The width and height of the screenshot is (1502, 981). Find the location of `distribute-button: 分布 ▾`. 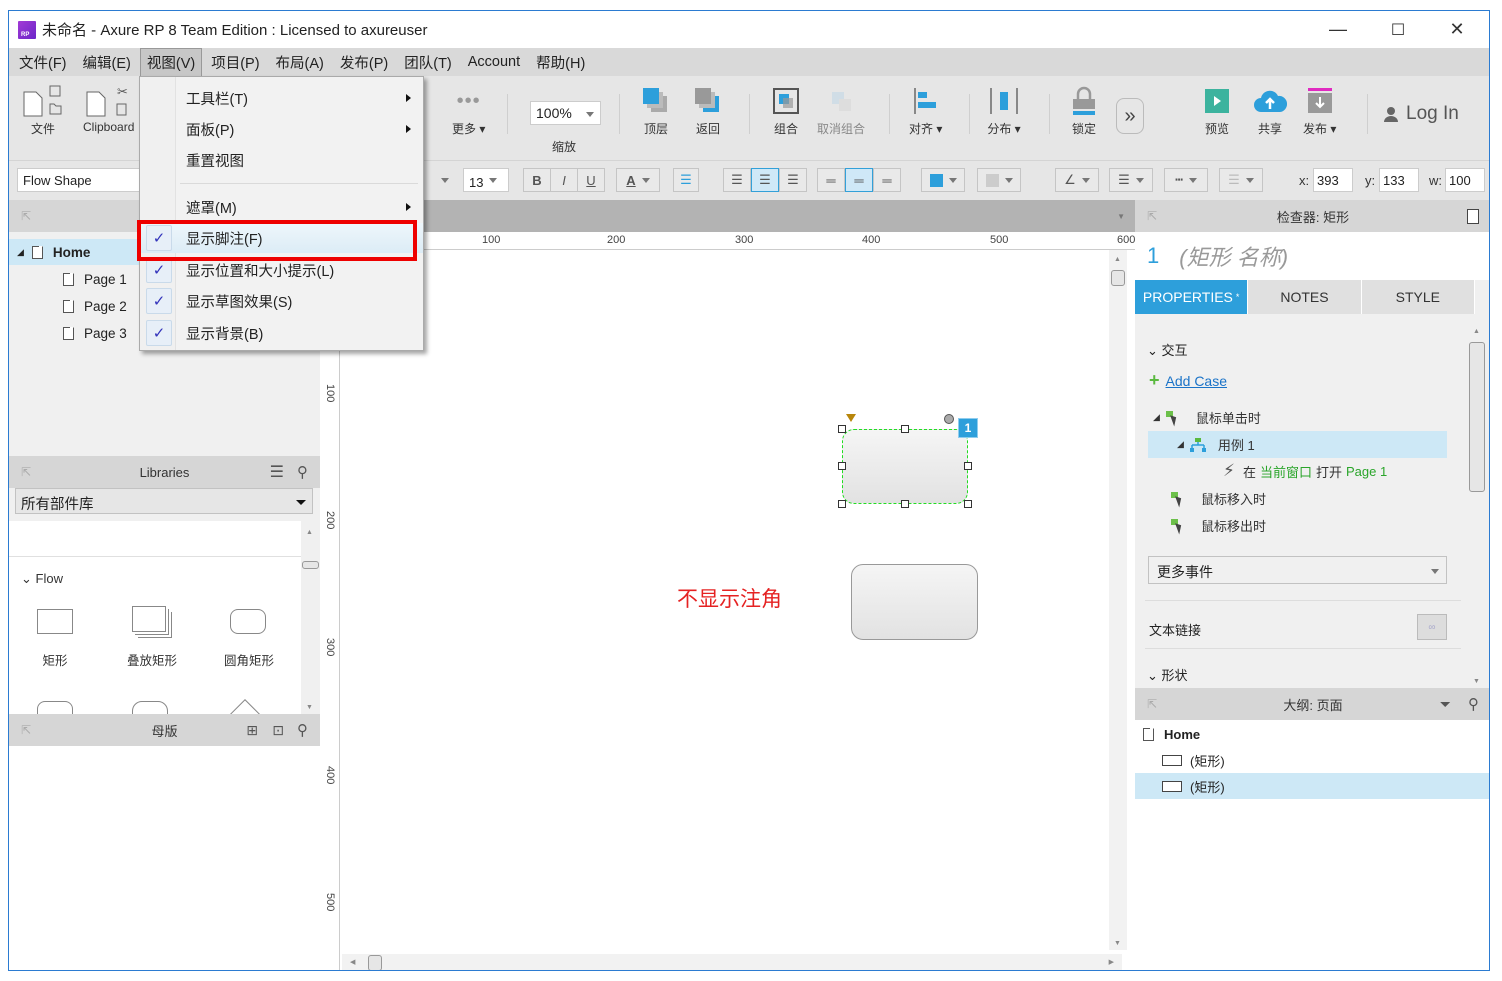

distribute-button: 分布 ▾ is located at coordinates (1004, 110).